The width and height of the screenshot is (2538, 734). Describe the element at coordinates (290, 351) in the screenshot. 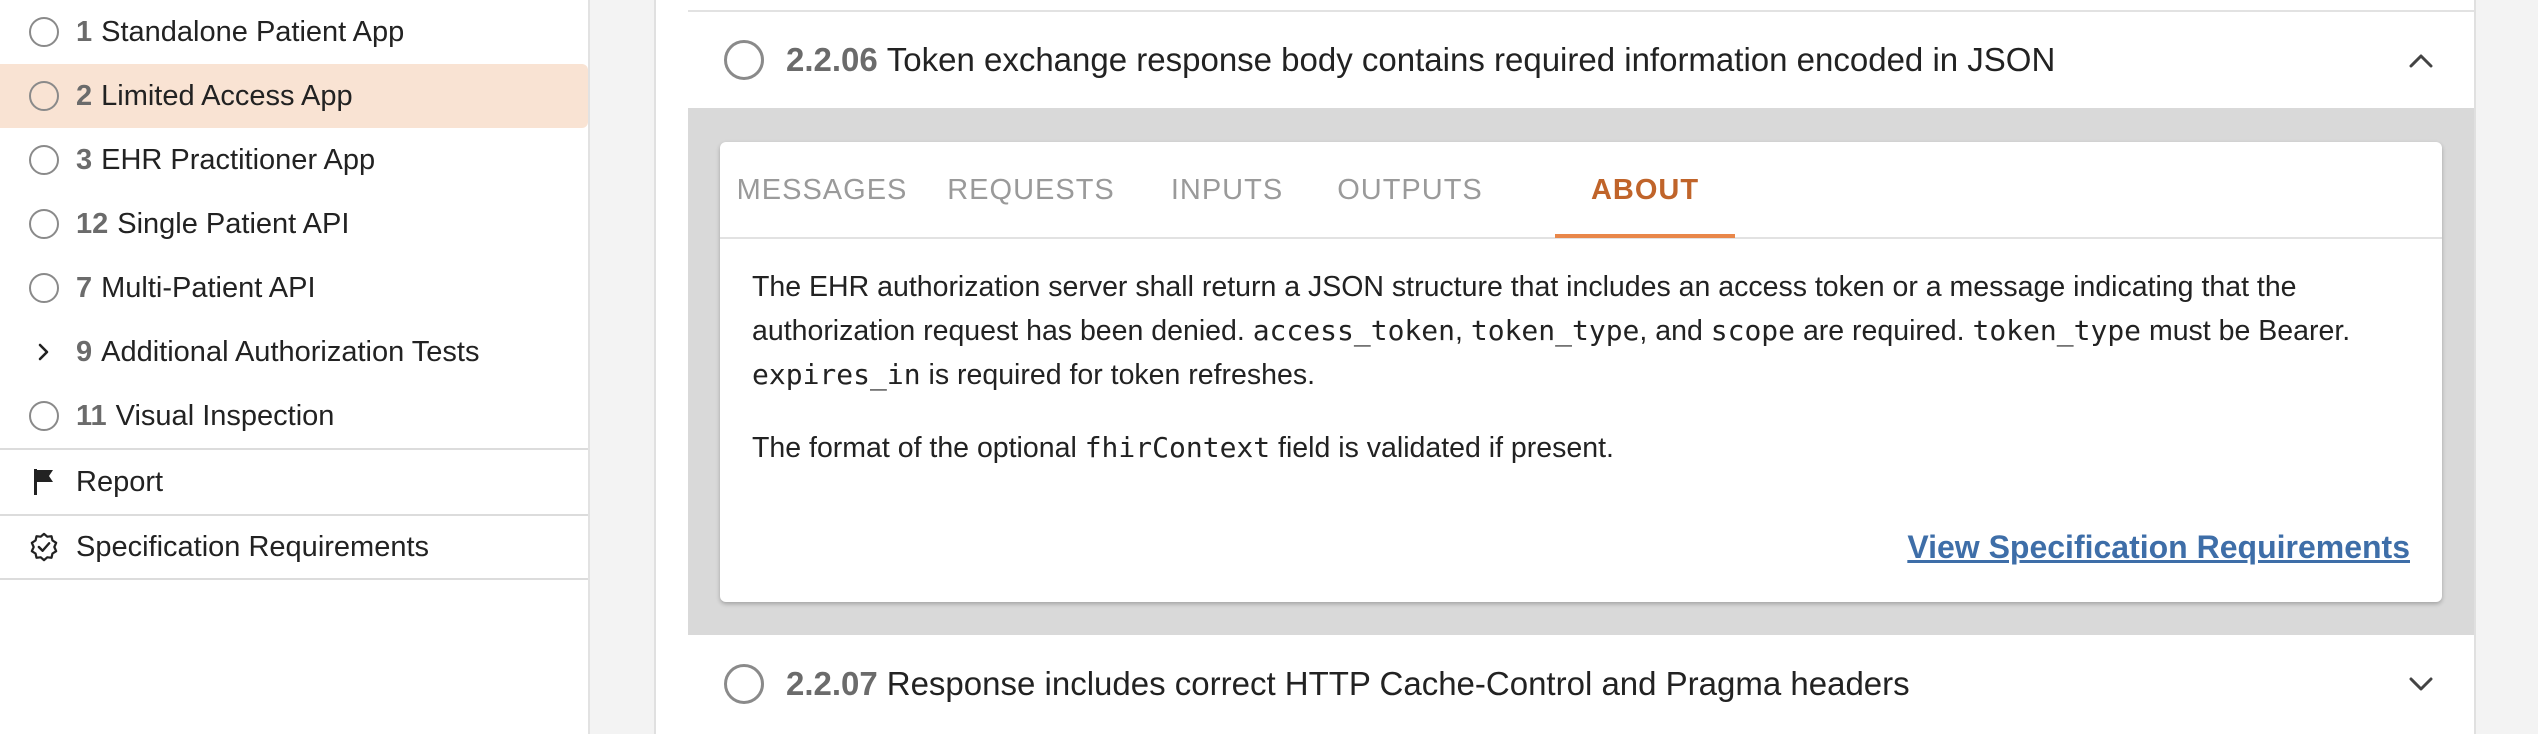

I see `sidebar-item-label: Additional Authorization Tests` at that location.